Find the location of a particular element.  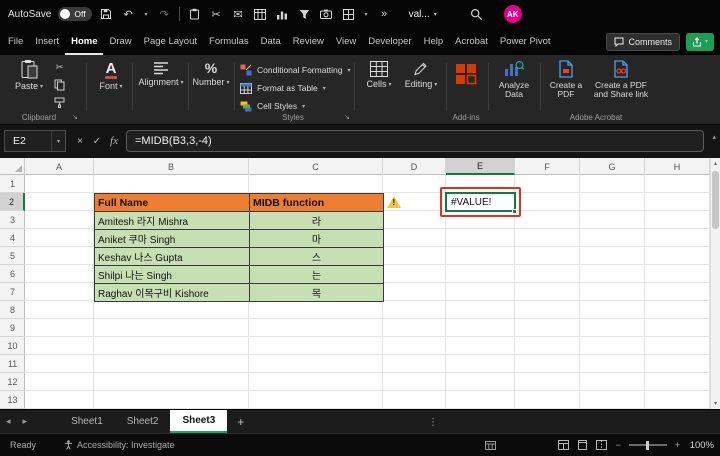

formula-input: =MIDB(B3,3,-4) is located at coordinates (415, 141).